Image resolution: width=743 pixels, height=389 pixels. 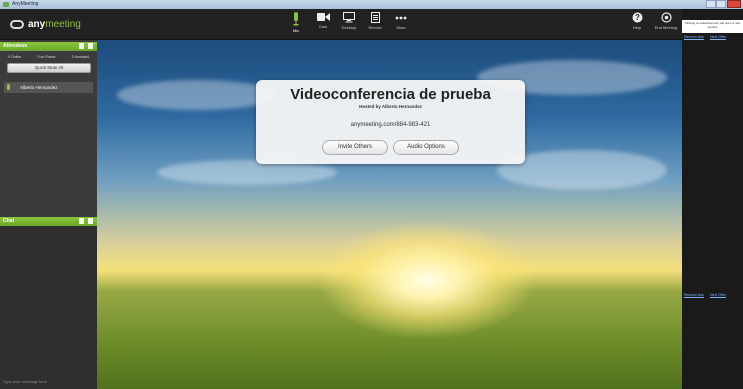 I want to click on chat-messages, so click(x=48, y=307).